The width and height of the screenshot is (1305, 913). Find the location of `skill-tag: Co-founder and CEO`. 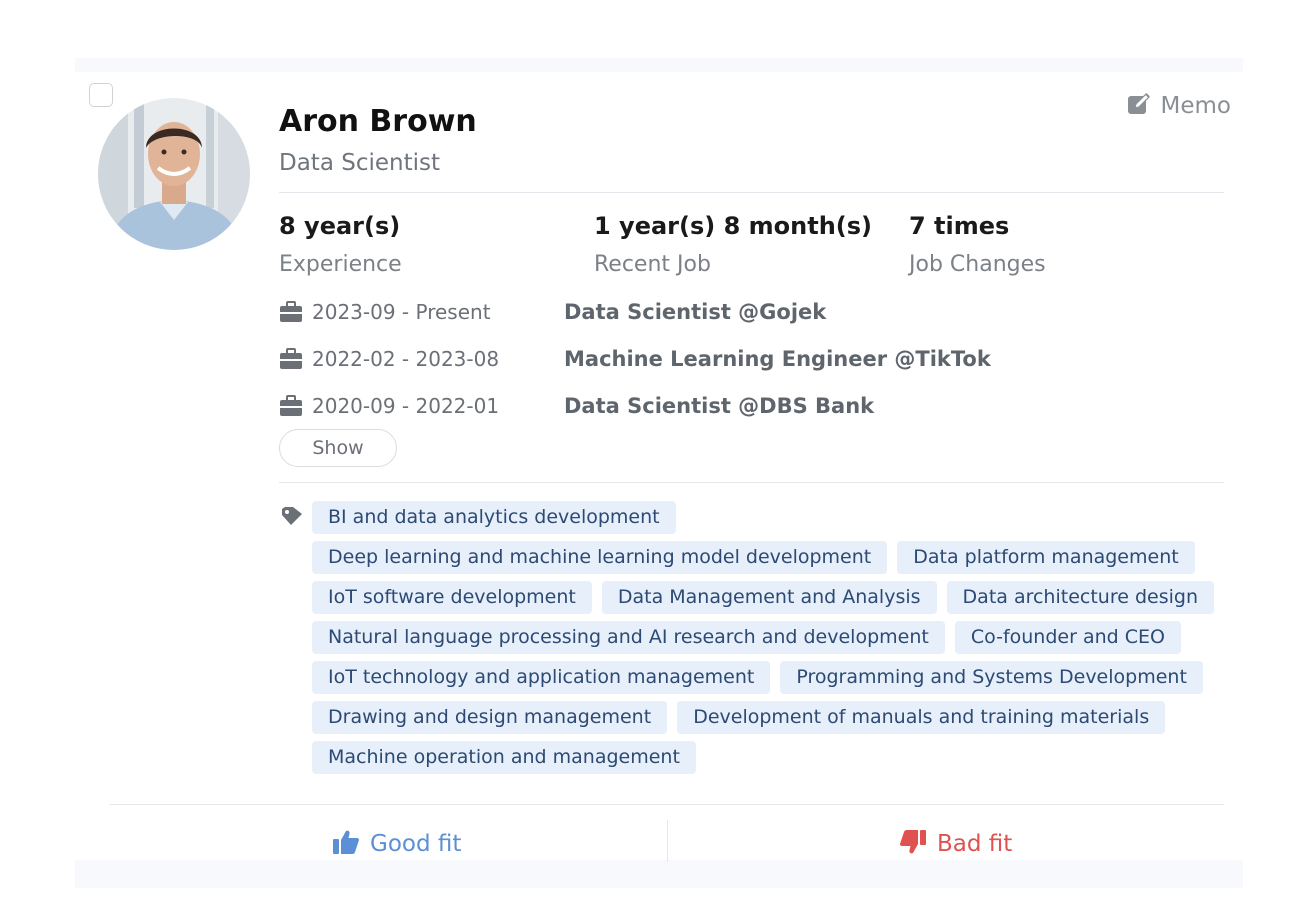

skill-tag: Co-founder and CEO is located at coordinates (1067, 637).